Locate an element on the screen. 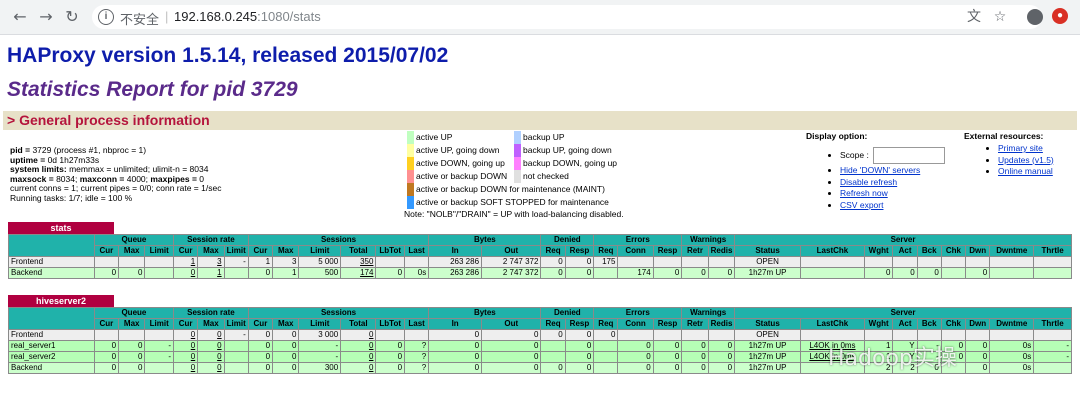 The image size is (1080, 411). table-cell: 2 747 372 is located at coordinates (511, 262).